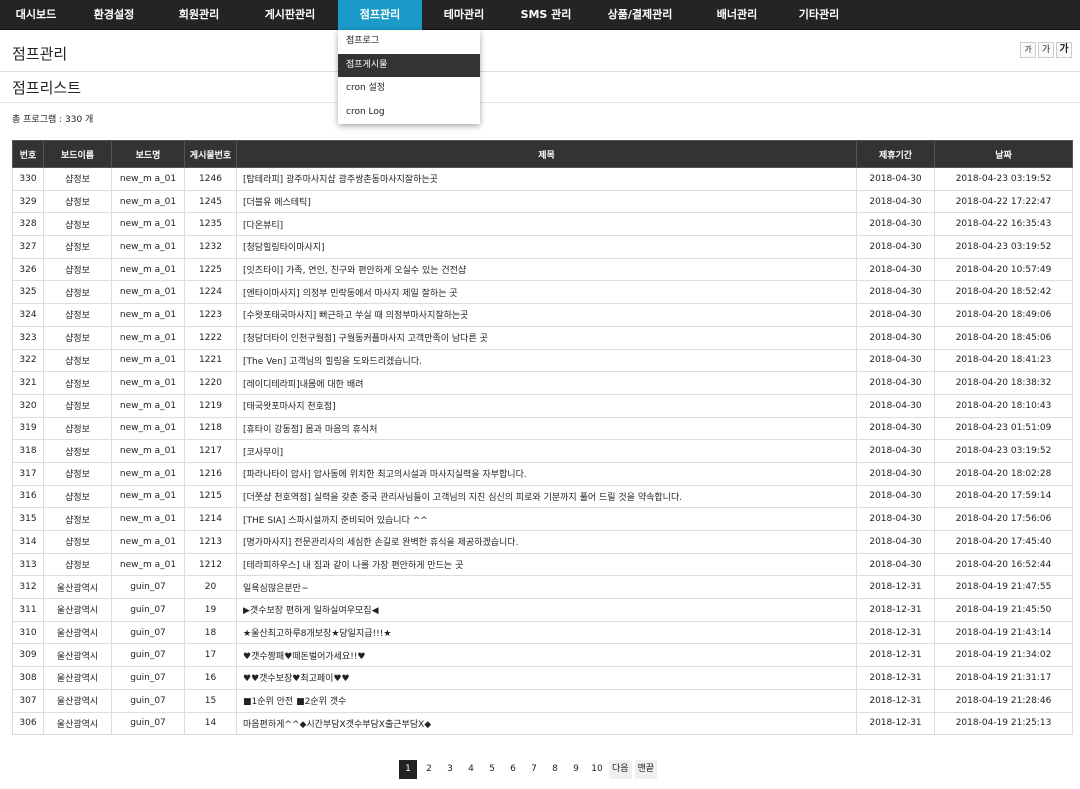 The height and width of the screenshot is (789, 1080). Describe the element at coordinates (546, 179) in the screenshot. I see `cell-subject: [탑테라피] 광주마사지샵 광주쌍촌동마사지잘하는곳` at that location.